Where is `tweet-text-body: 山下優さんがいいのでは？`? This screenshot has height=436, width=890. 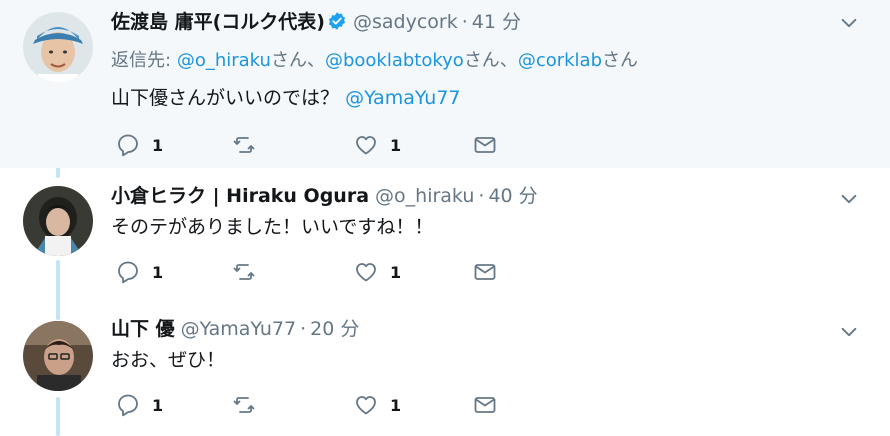 tweet-text-body: 山下優さんがいいのでは？ is located at coordinates (225, 98).